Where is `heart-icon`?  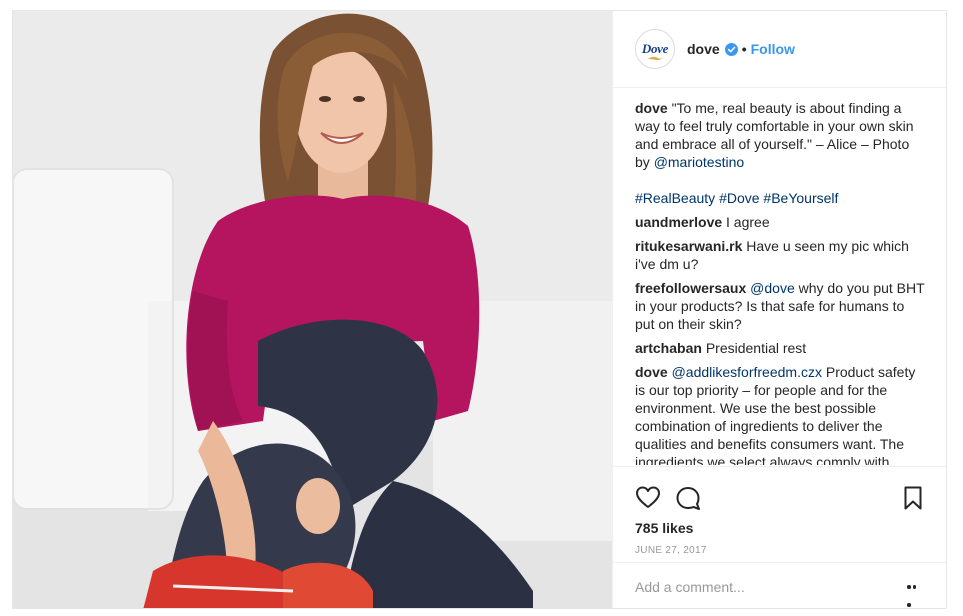
heart-icon is located at coordinates (648, 497).